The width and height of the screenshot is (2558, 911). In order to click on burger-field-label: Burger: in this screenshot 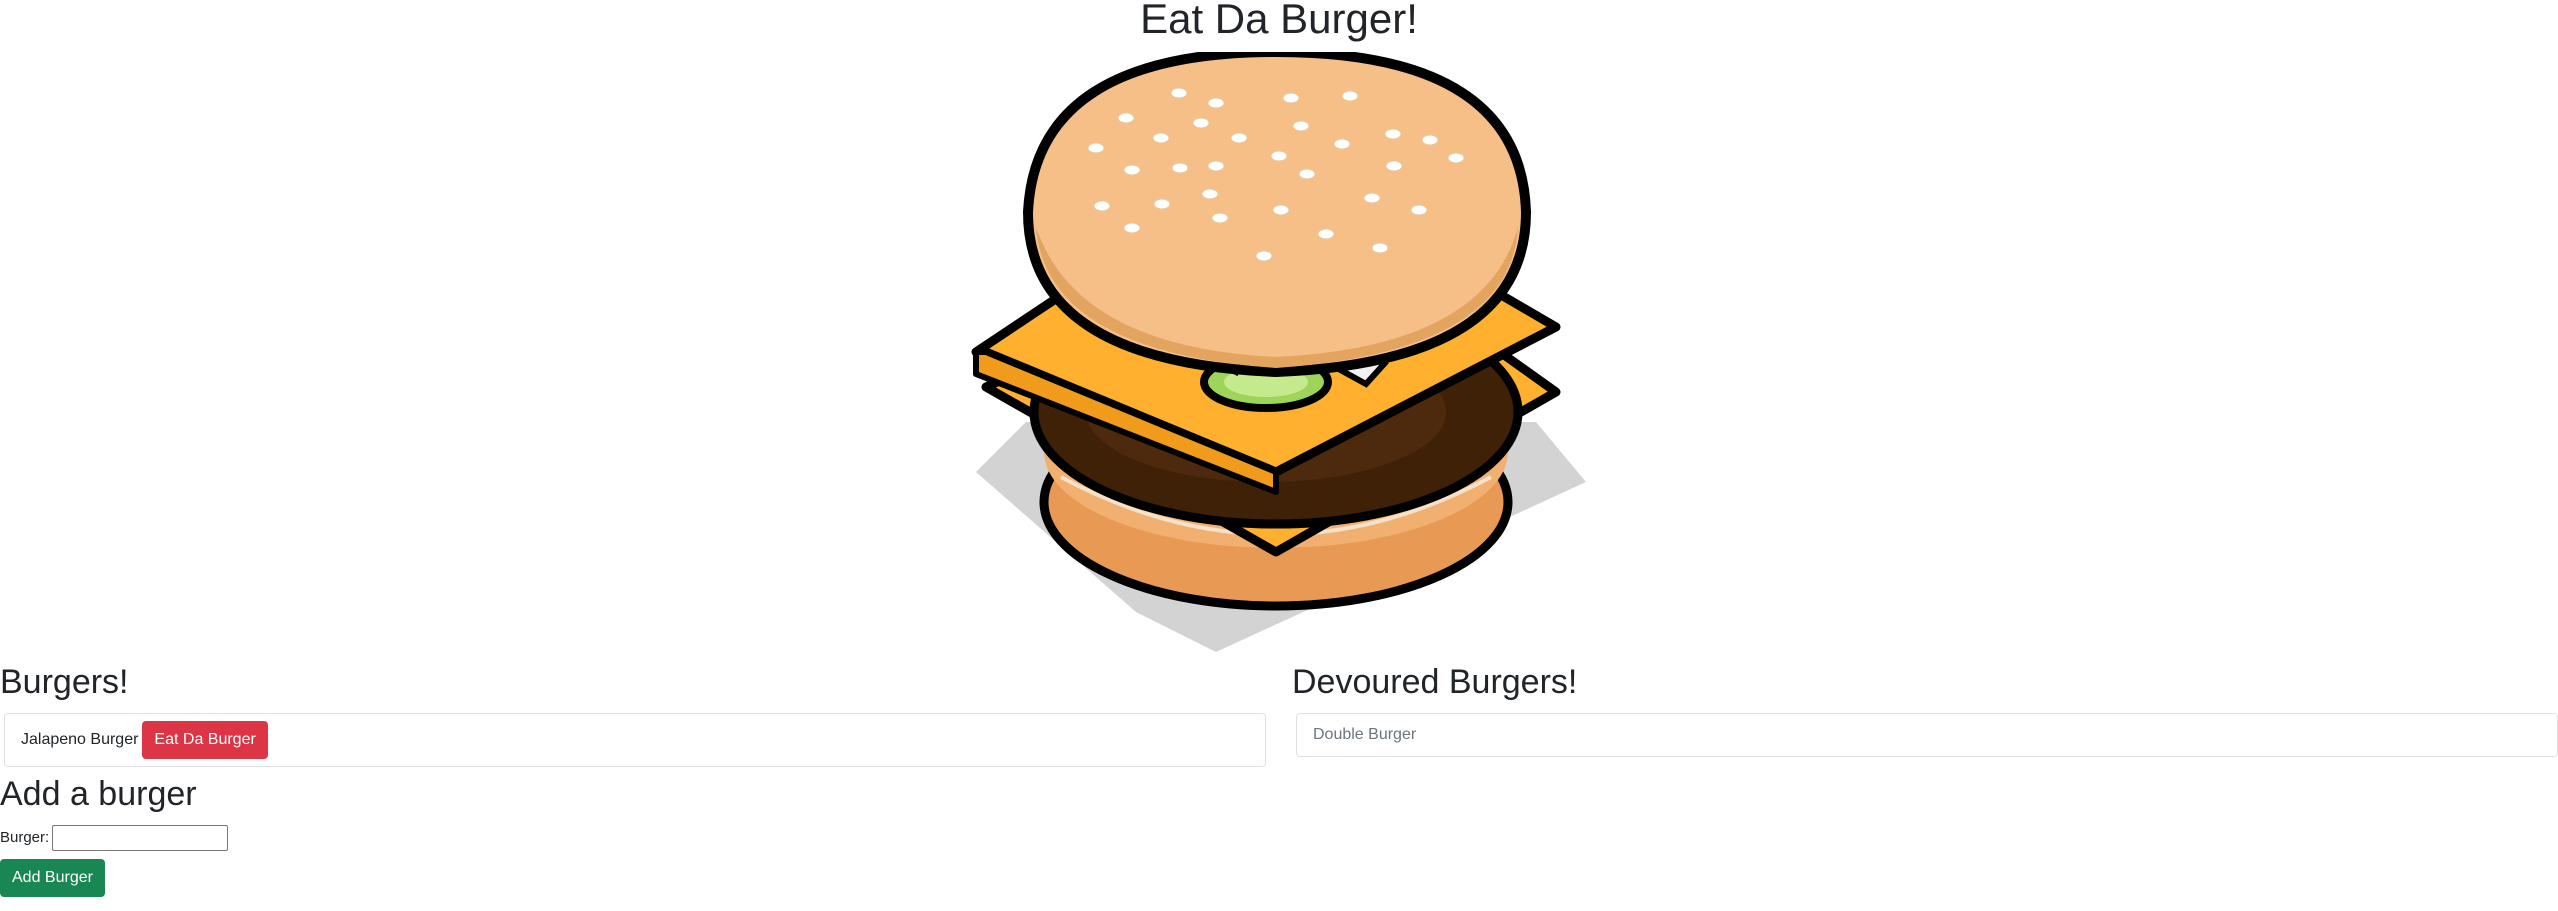, I will do `click(25, 838)`.